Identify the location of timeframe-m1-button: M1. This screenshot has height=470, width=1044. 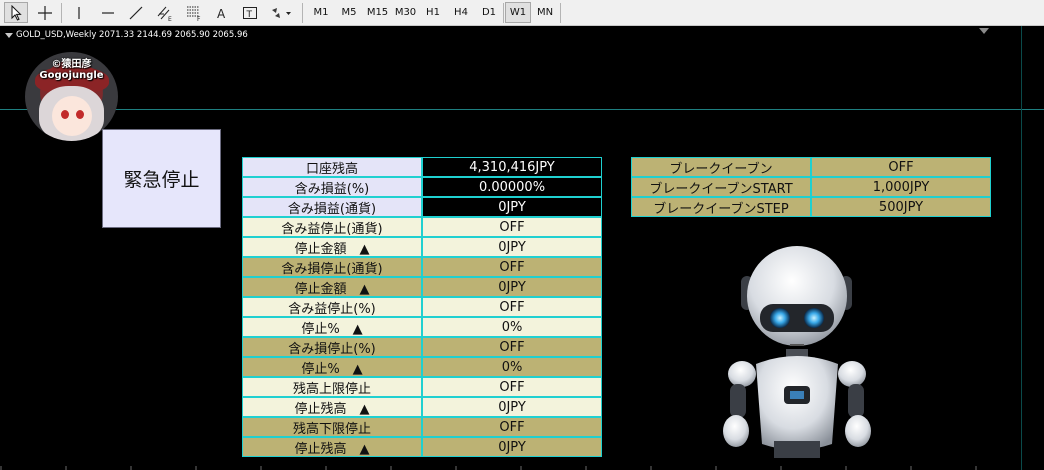
(321, 12).